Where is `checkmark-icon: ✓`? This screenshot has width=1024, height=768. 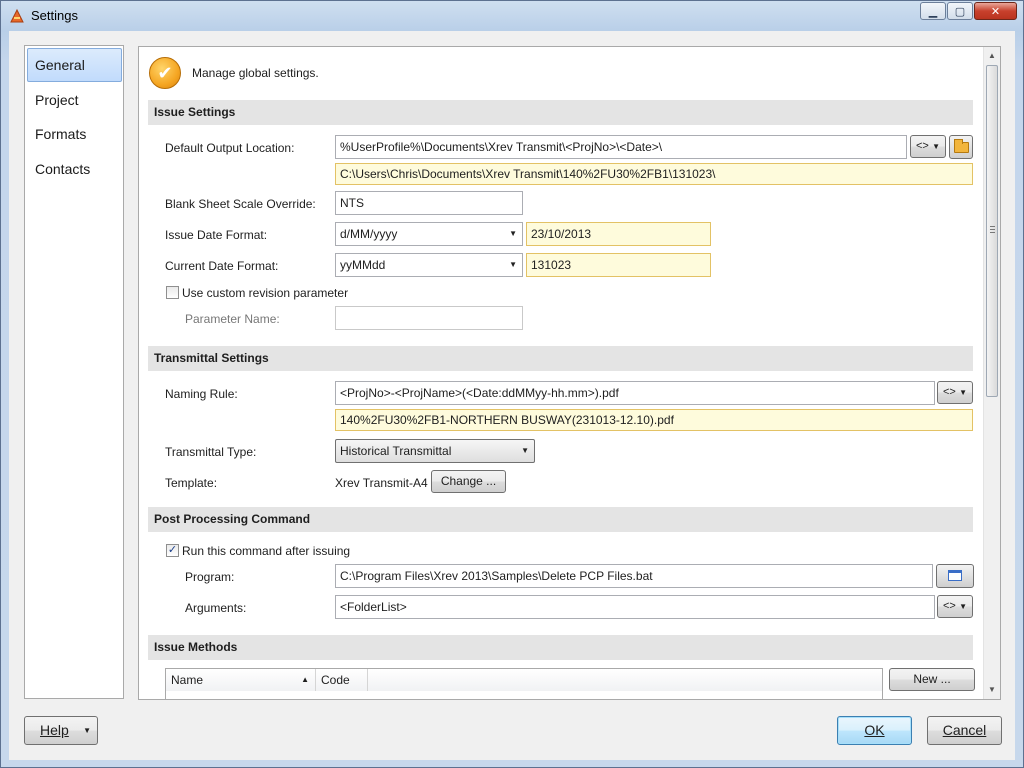
checkmark-icon: ✓ is located at coordinates (172, 550).